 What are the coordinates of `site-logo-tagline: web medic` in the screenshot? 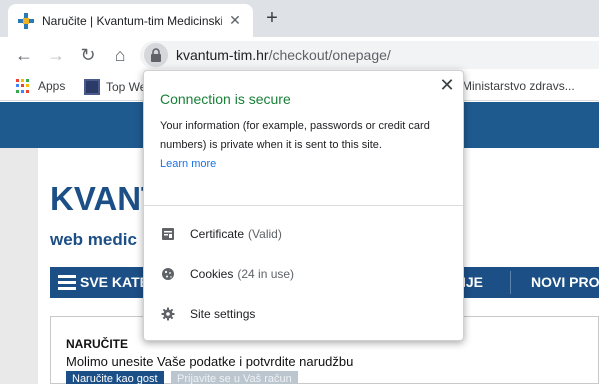 It's located at (93, 239).